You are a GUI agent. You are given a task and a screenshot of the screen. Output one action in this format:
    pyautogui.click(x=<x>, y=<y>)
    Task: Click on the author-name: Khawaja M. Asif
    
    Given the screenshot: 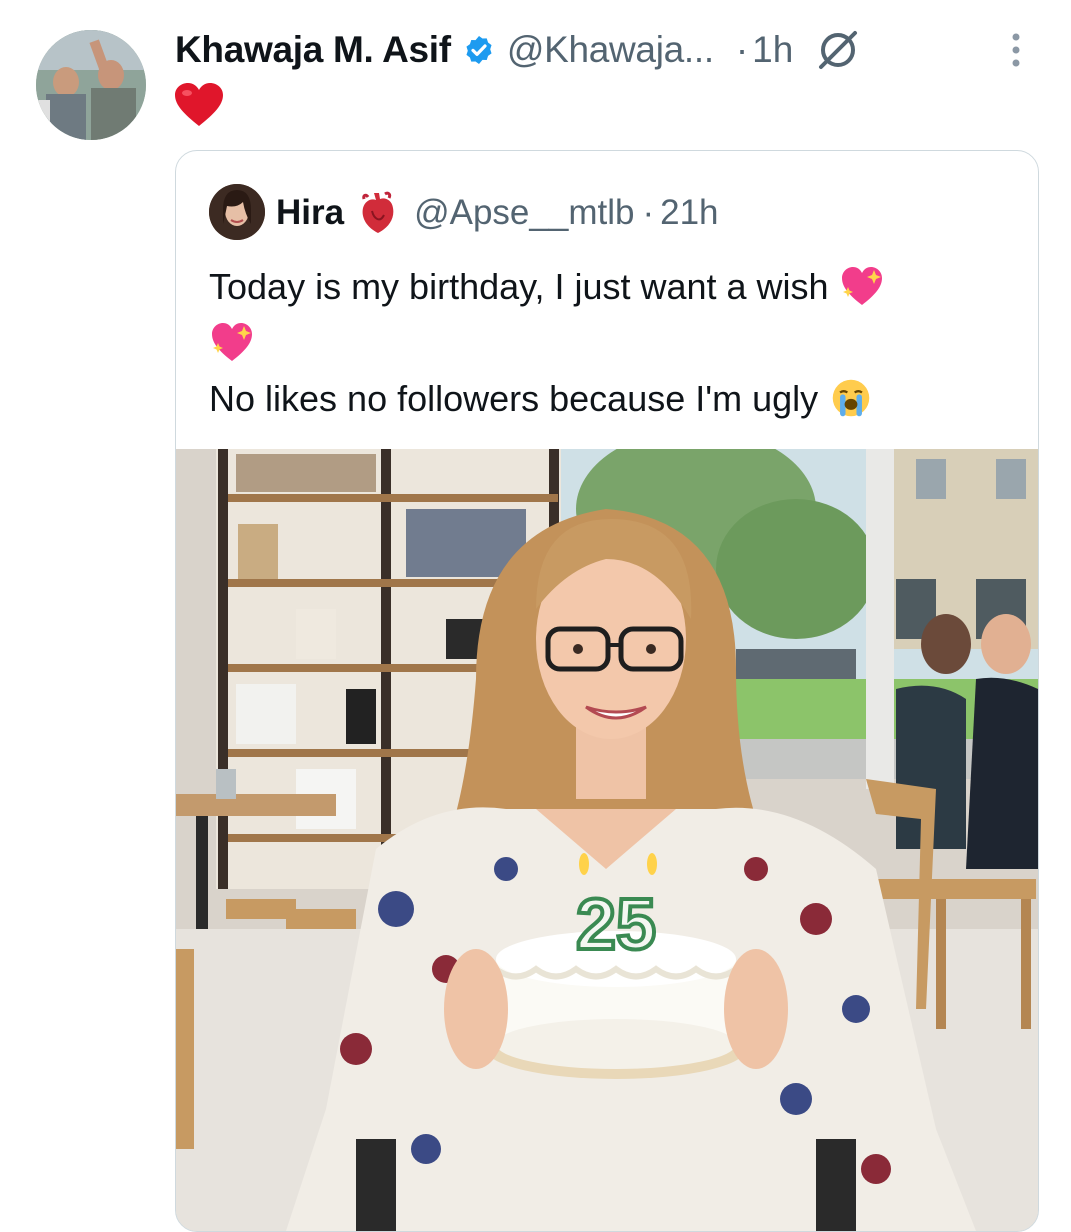 What is the action you would take?
    pyautogui.click(x=313, y=50)
    